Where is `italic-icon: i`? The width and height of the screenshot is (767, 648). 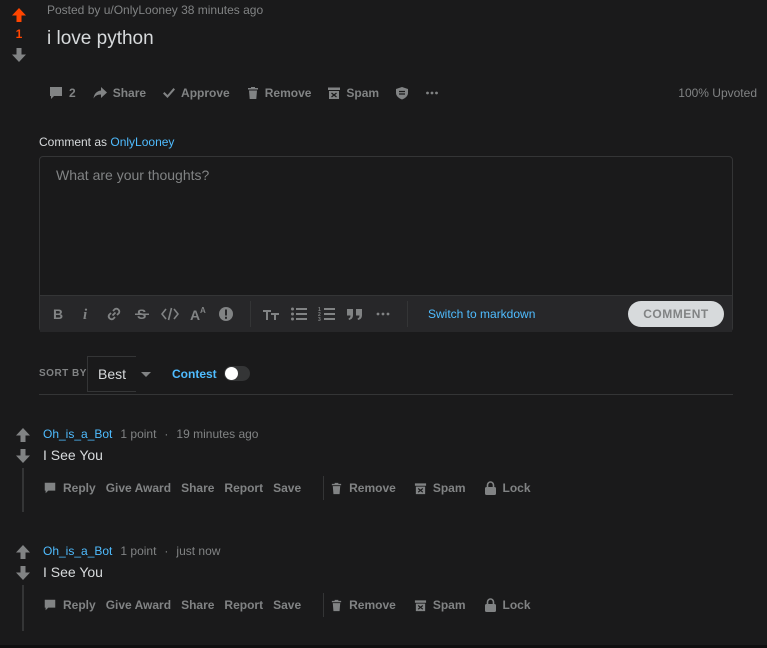 italic-icon: i is located at coordinates (86, 314).